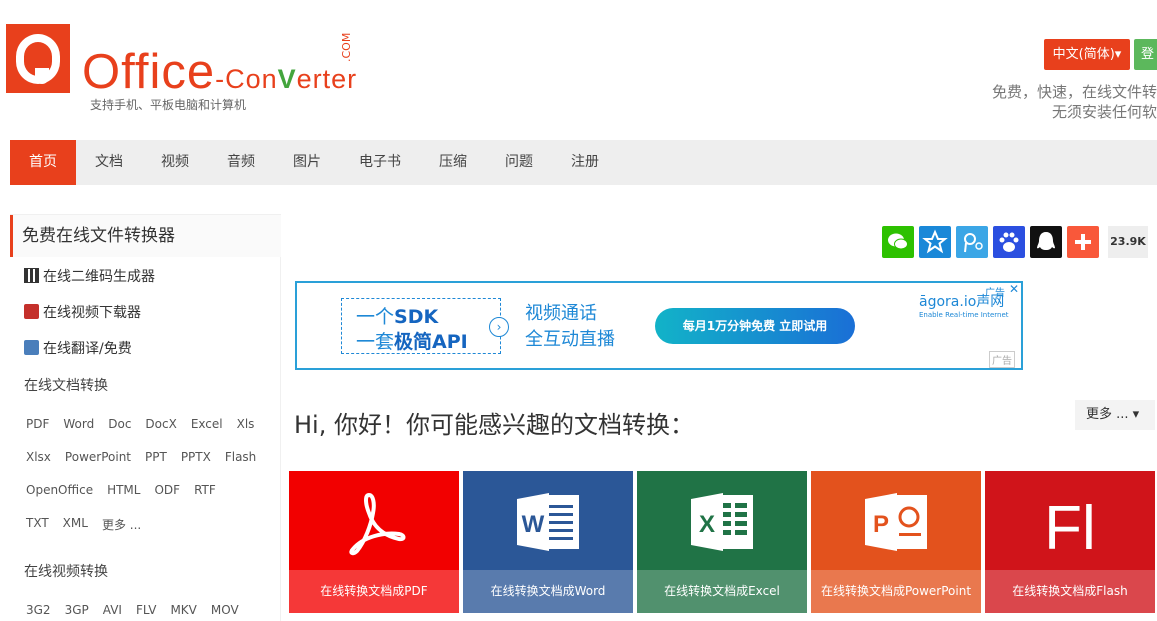 Image resolution: width=1157 pixels, height=621 pixels. What do you see at coordinates (896, 542) in the screenshot?
I see `tile-powerpoint: P 在线转换文档成PowerPoint` at bounding box center [896, 542].